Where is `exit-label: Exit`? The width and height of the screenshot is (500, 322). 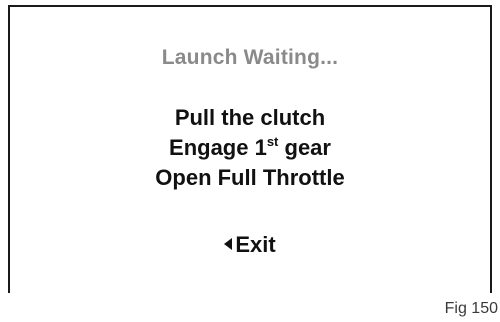 exit-label: Exit is located at coordinates (255, 244).